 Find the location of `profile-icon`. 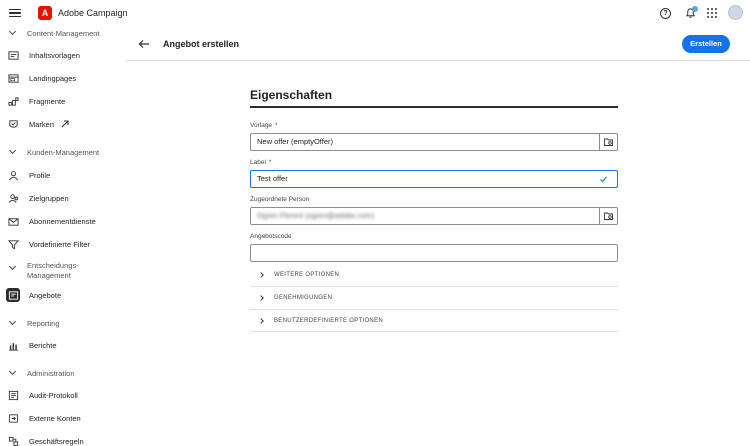

profile-icon is located at coordinates (13, 175).